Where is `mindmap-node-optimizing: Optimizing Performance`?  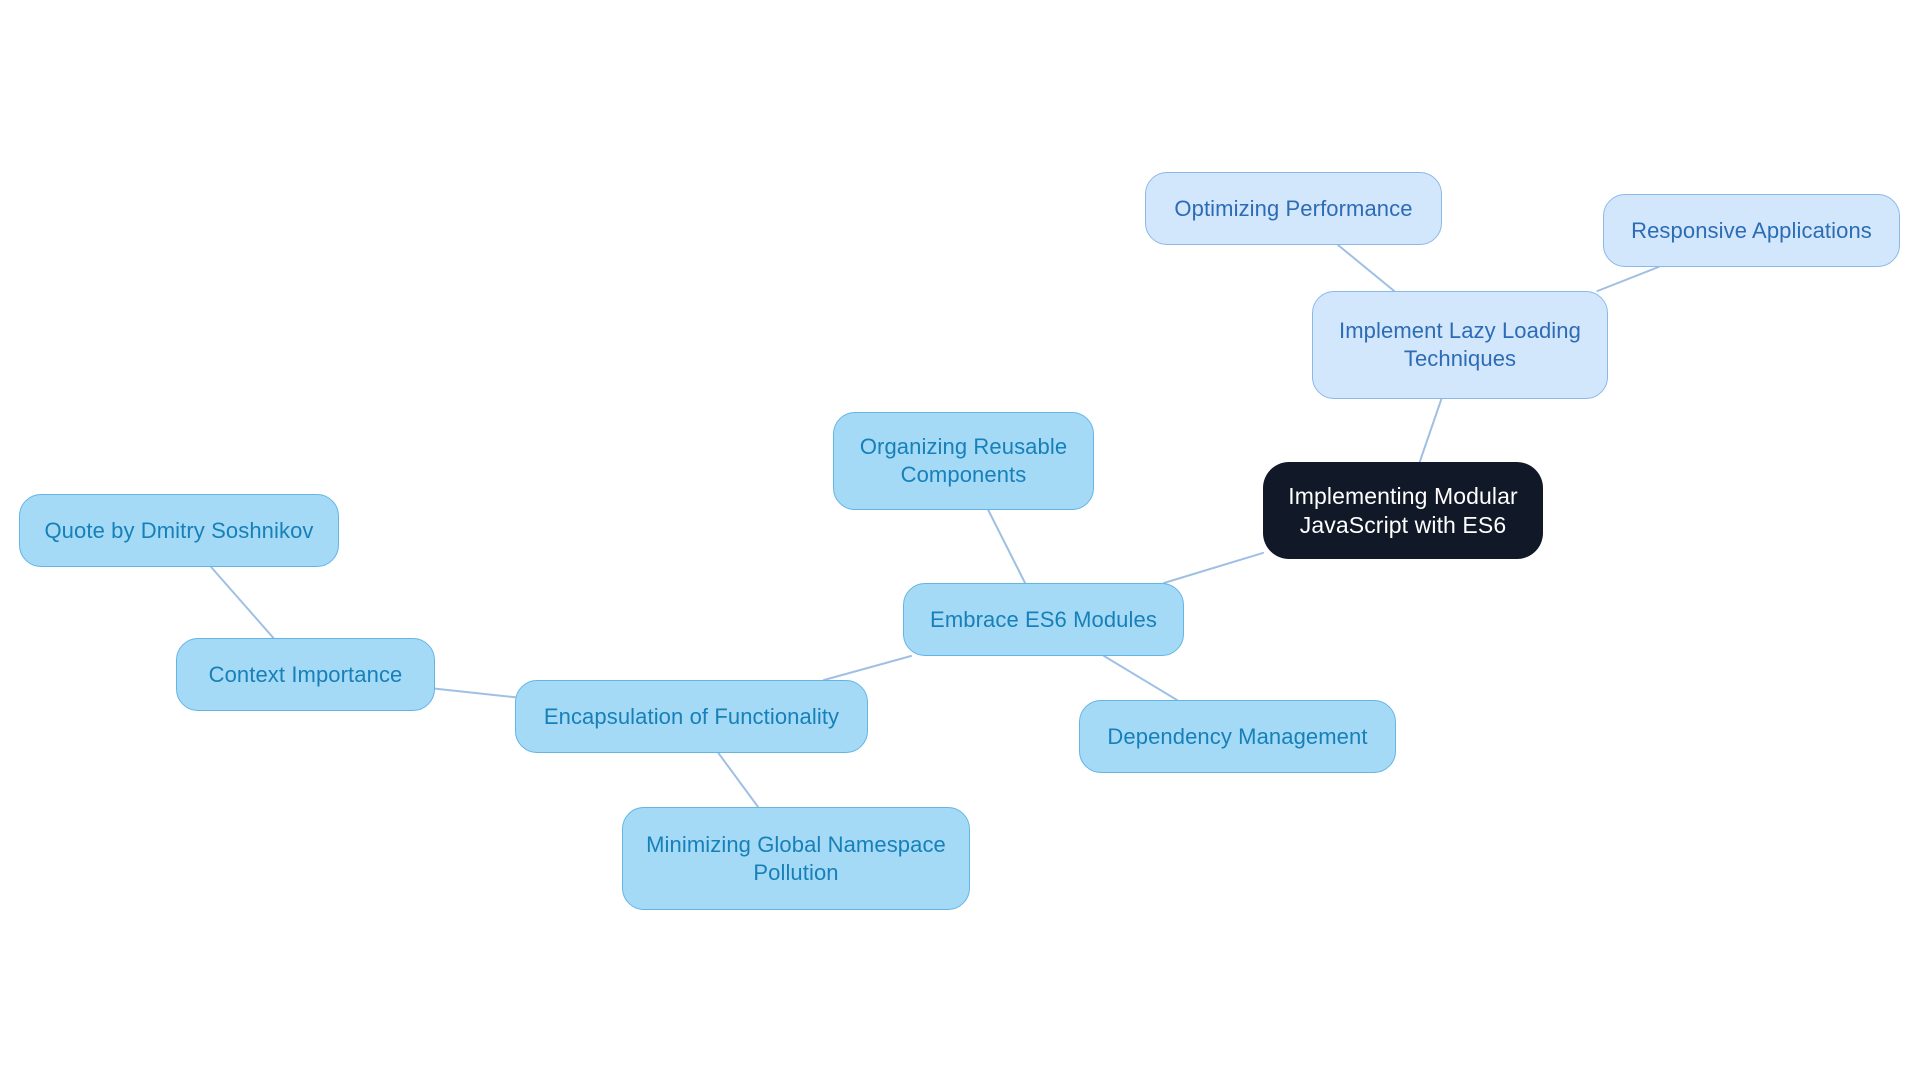
mindmap-node-optimizing: Optimizing Performance is located at coordinates (1293, 208).